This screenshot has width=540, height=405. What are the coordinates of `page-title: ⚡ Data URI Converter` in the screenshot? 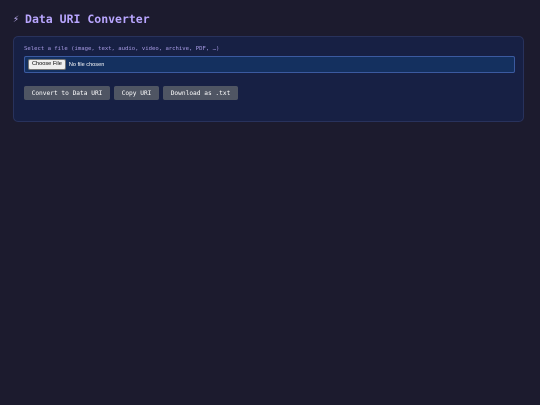 It's located at (81, 19).